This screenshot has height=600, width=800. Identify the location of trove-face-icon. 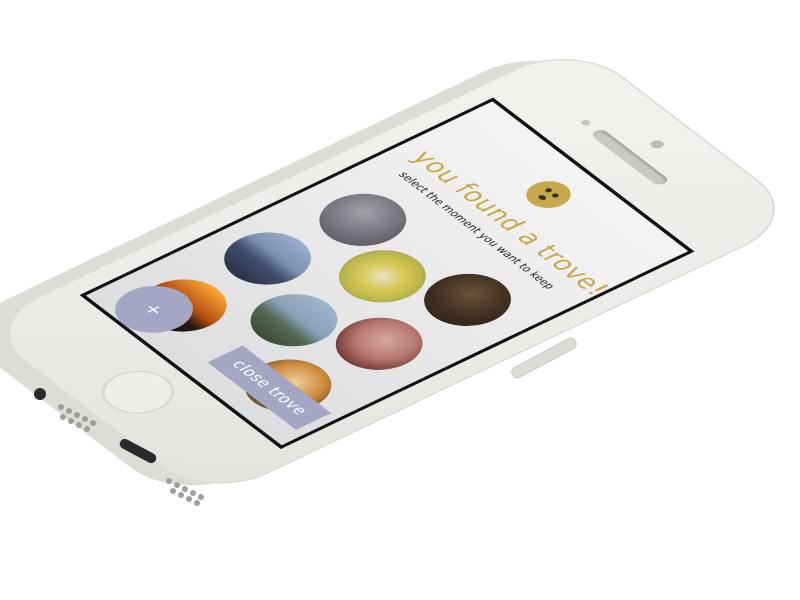
(548, 194).